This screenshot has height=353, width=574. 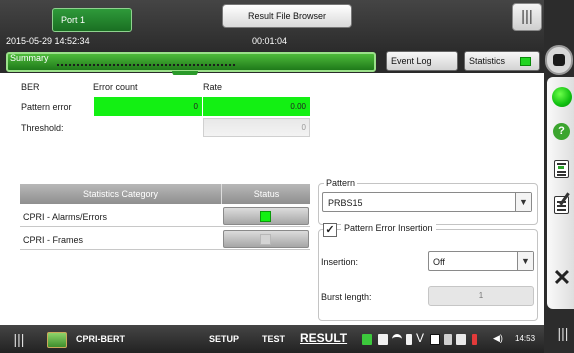 What do you see at coordinates (345, 203) in the screenshot?
I see `pattern-select-value: PRBS15` at bounding box center [345, 203].